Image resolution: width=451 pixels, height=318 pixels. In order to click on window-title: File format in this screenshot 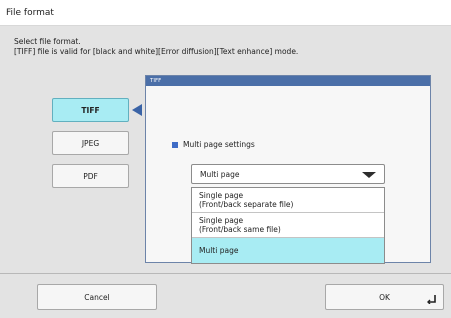, I will do `click(225, 13)`.